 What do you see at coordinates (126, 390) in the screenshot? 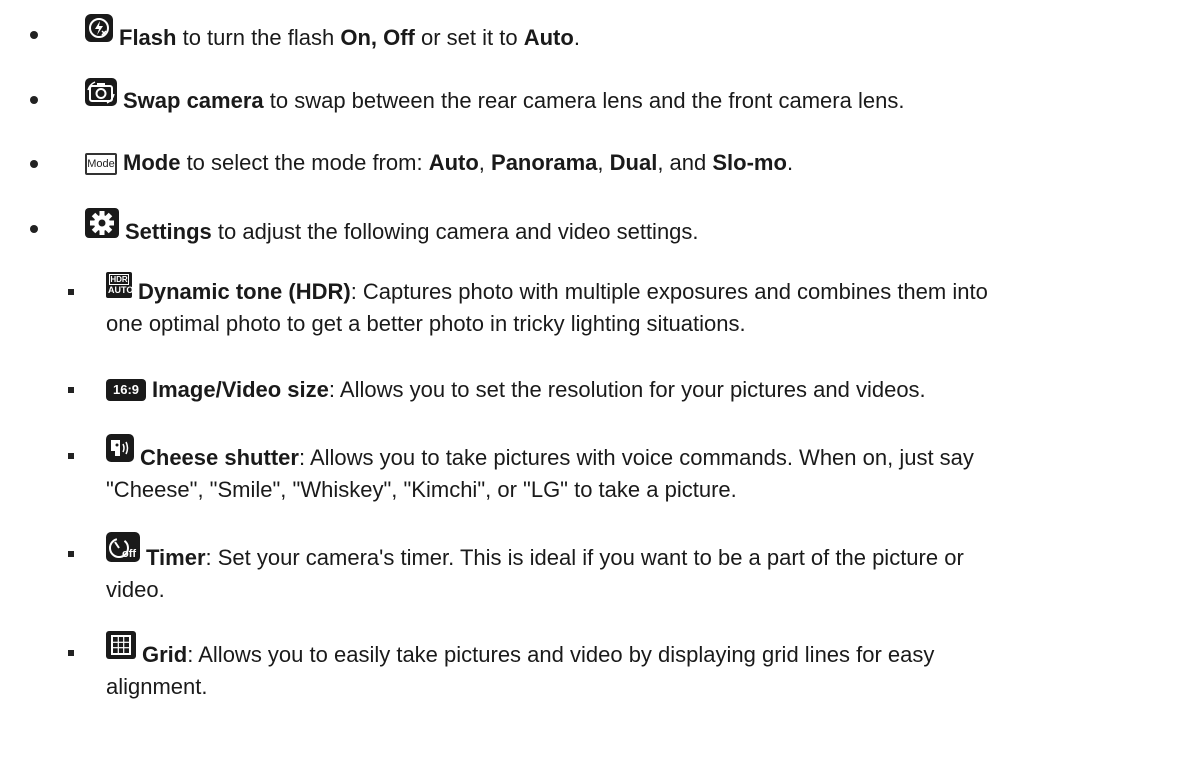
I see `aspect-ratio-icon: 16:9` at bounding box center [126, 390].